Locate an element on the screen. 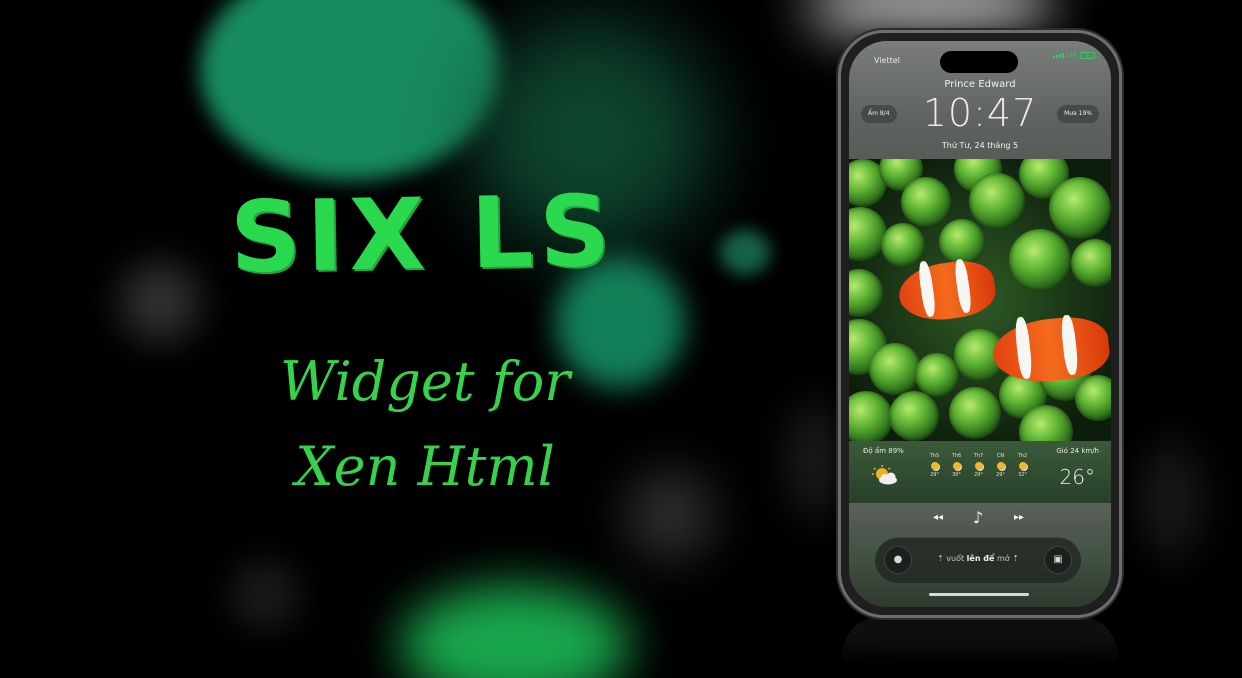 Image resolution: width=1242 pixels, height=678 pixels. wind-label: Gió 24 km/h is located at coordinates (1077, 451).